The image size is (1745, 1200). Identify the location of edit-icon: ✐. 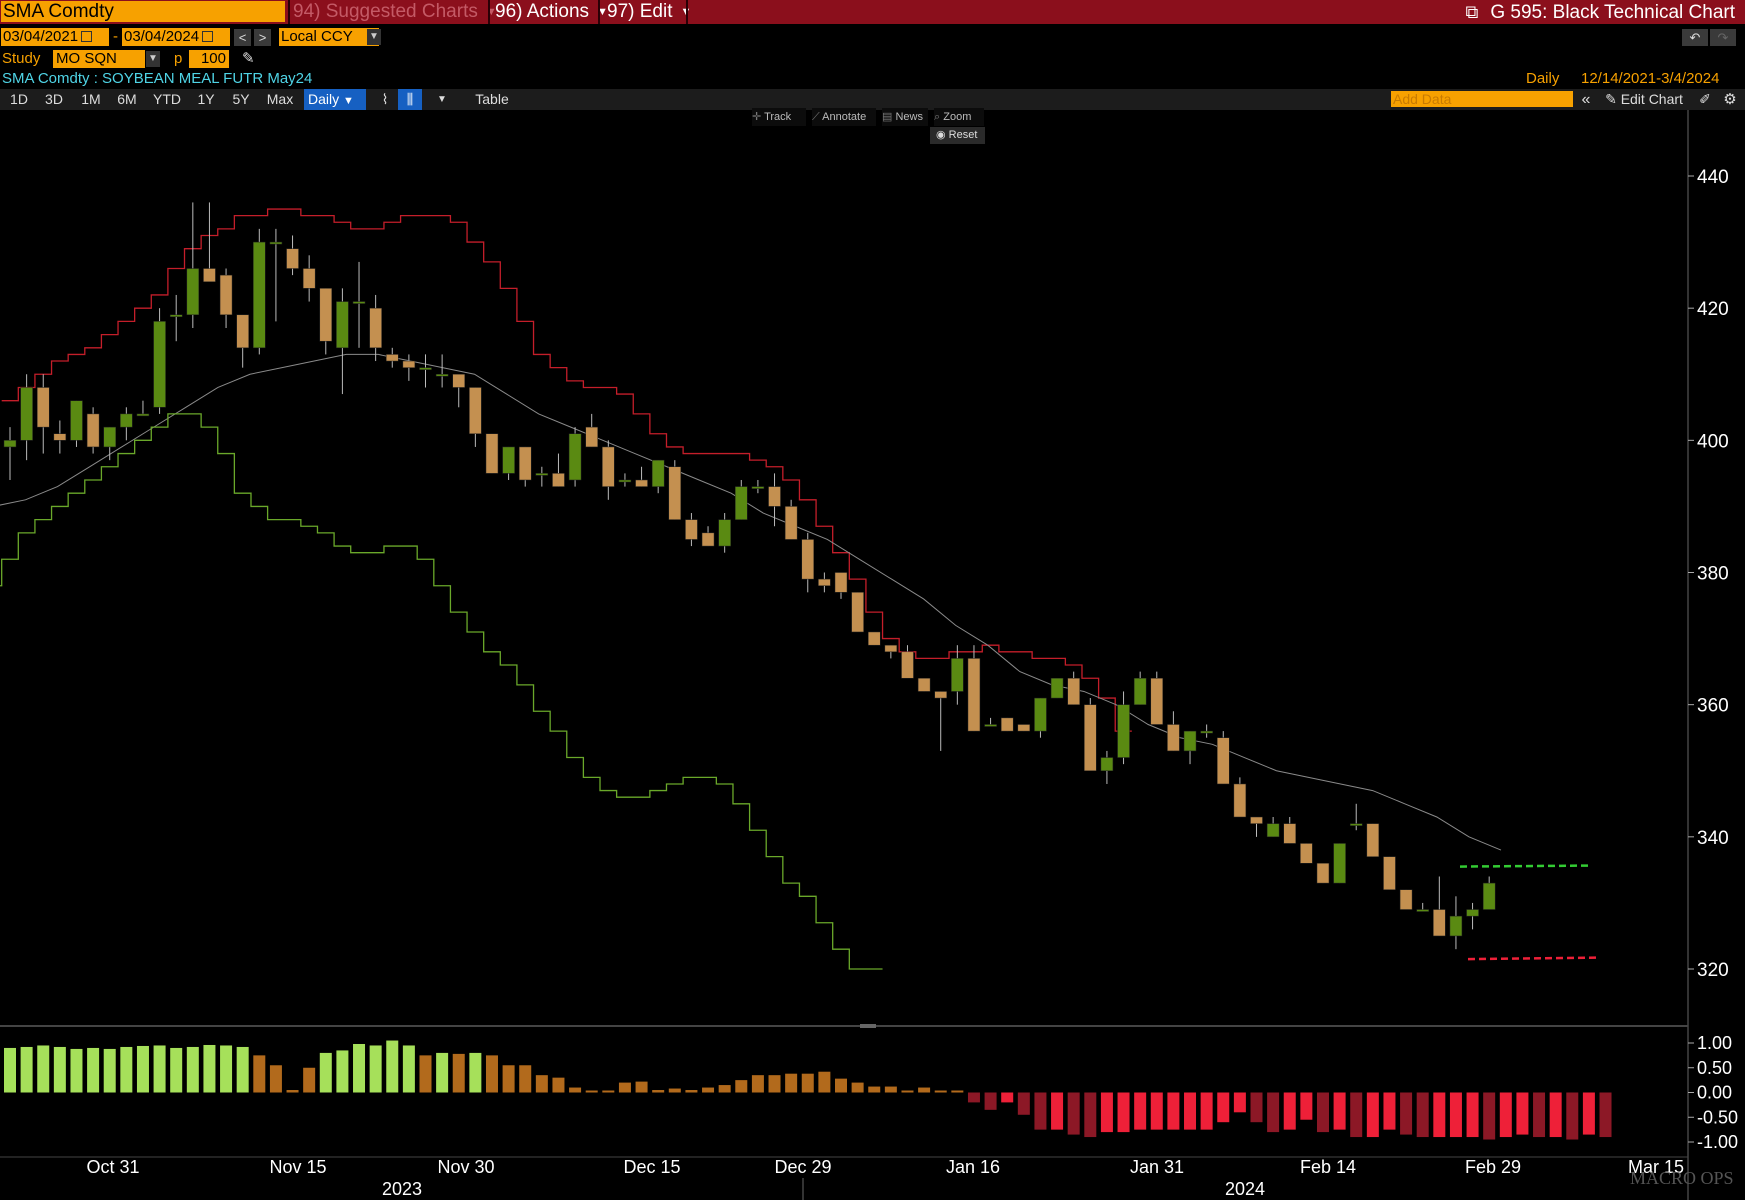
(1705, 99).